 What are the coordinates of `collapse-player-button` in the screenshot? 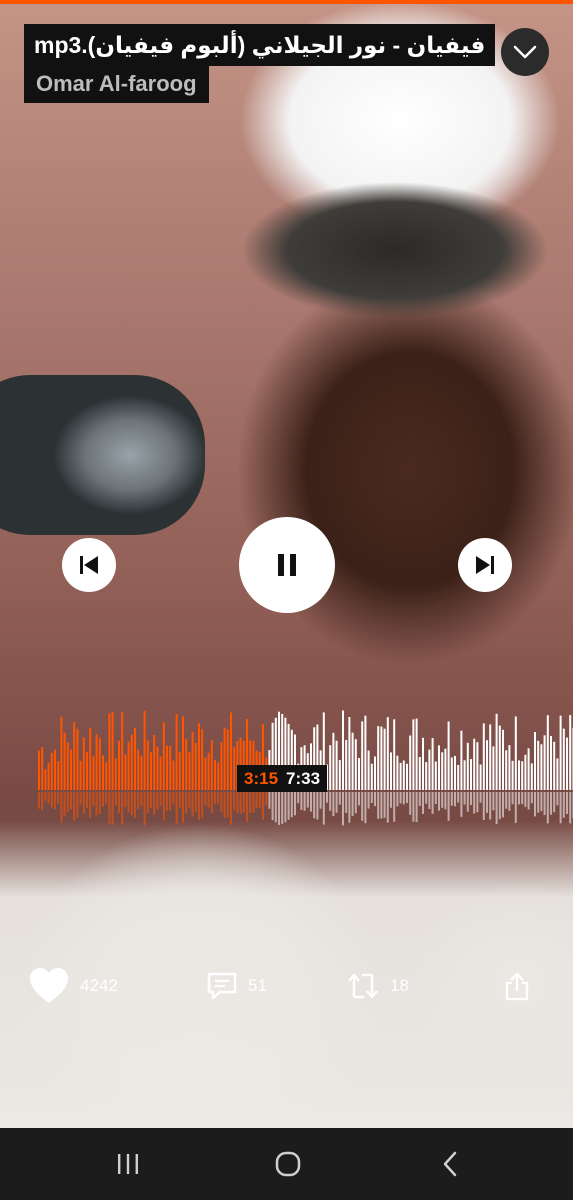 It's located at (525, 52).